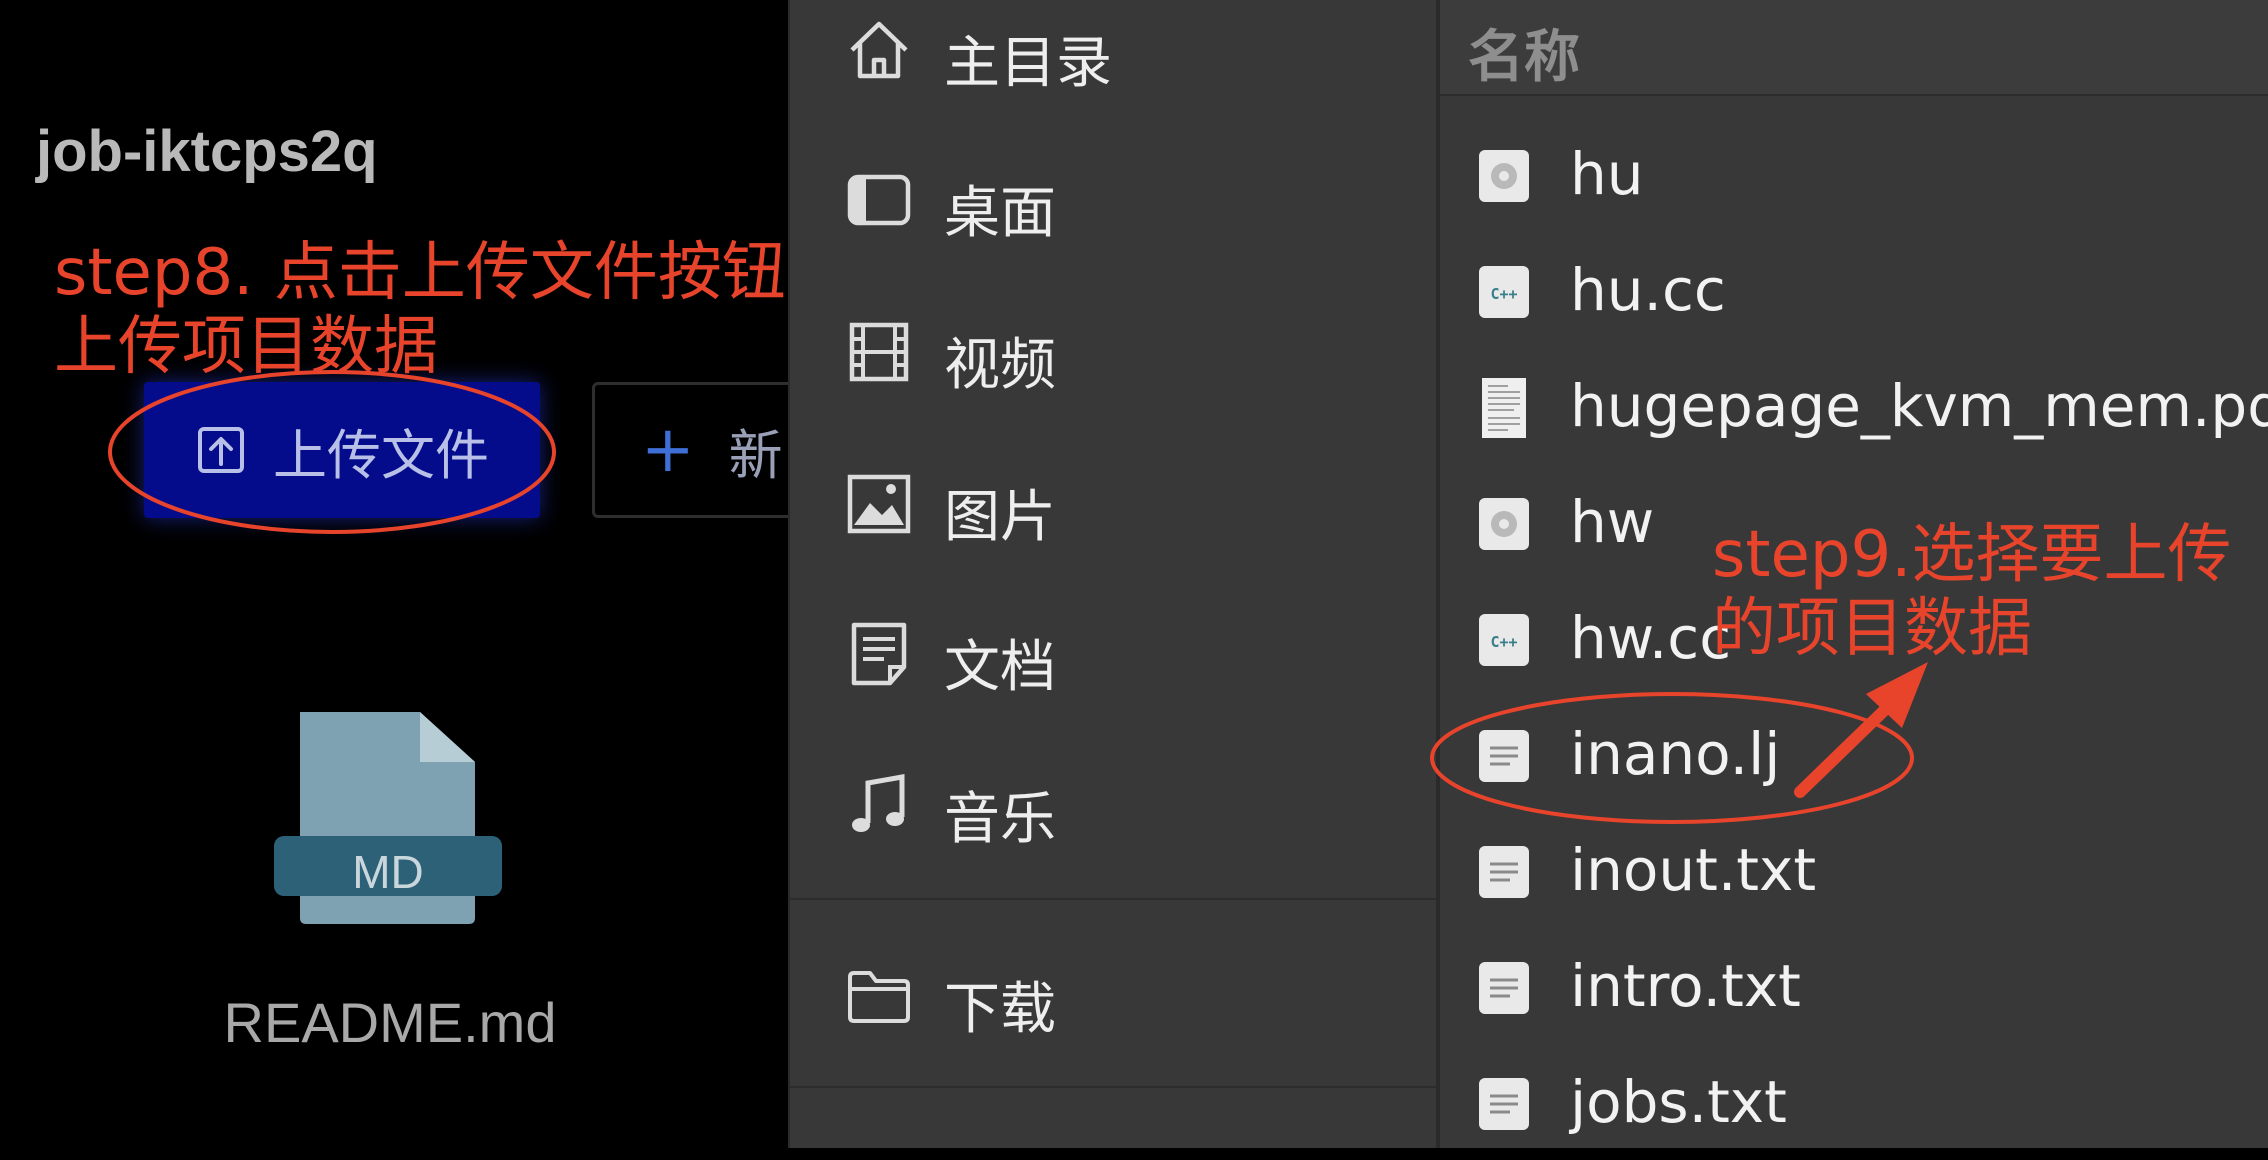 The image size is (2268, 1160). What do you see at coordinates (1114, 996) in the screenshot?
I see `place-downloads: 下载` at bounding box center [1114, 996].